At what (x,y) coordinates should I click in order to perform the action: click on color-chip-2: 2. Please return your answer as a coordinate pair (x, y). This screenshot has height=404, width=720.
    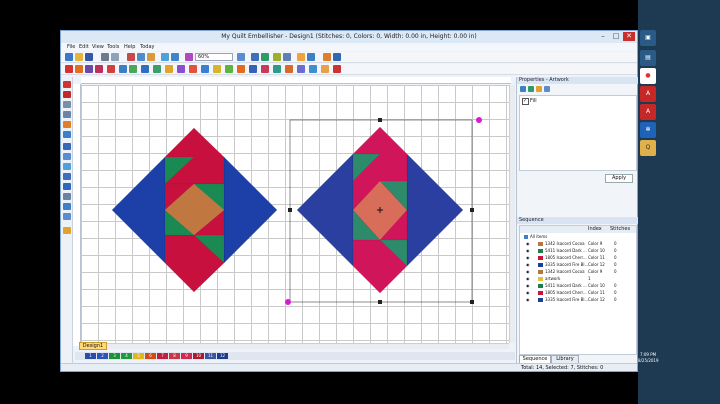
    Looking at the image, I should click on (102, 356).